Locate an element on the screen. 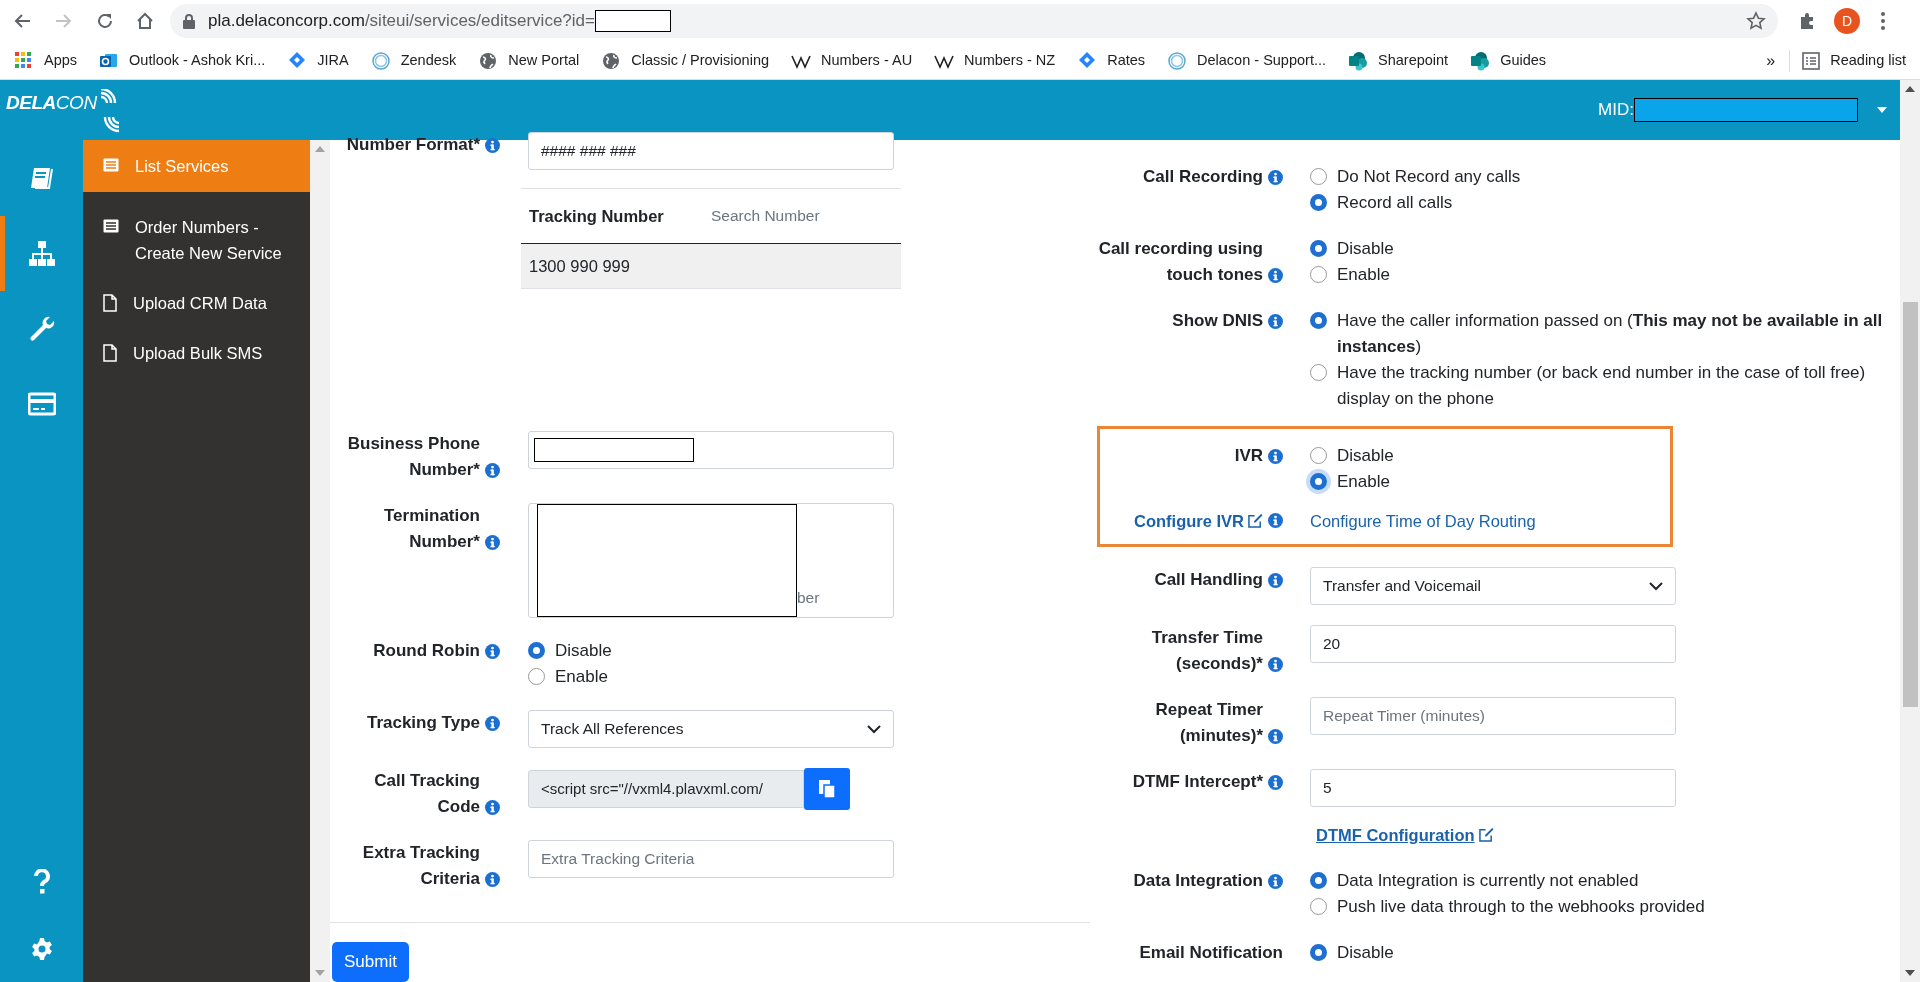 Image resolution: width=1920 pixels, height=982 pixels. bookmark: Zendesk is located at coordinates (413, 60).